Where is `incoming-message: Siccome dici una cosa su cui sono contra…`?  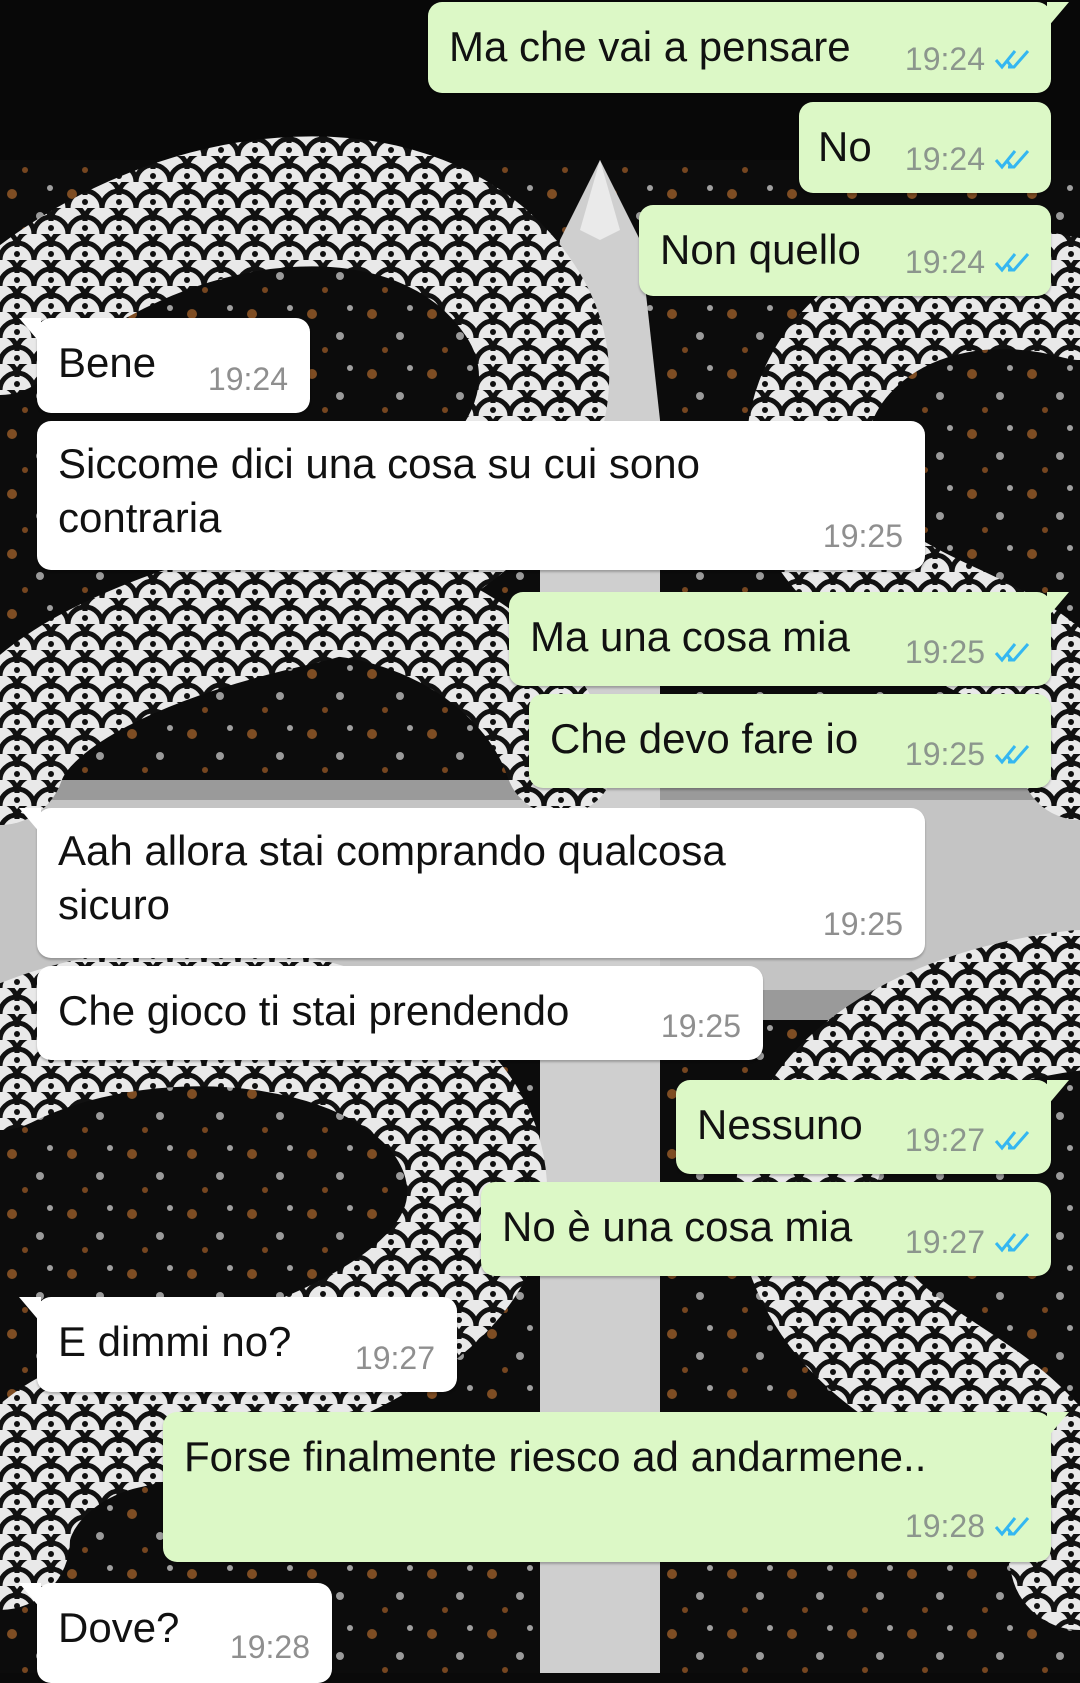 incoming-message: Siccome dici una cosa su cui sono contra… is located at coordinates (481, 495).